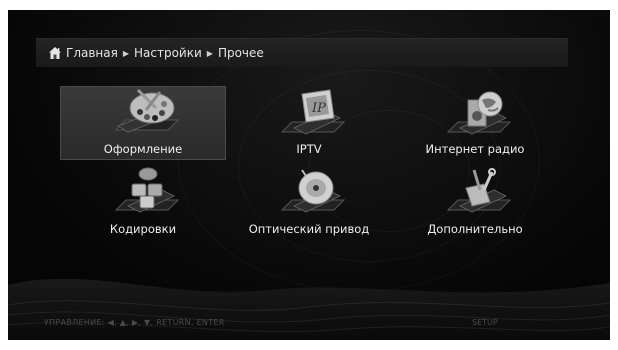 The width and height of the screenshot is (618, 350). I want to click on menu-item-label: Оптический привод, so click(309, 229).